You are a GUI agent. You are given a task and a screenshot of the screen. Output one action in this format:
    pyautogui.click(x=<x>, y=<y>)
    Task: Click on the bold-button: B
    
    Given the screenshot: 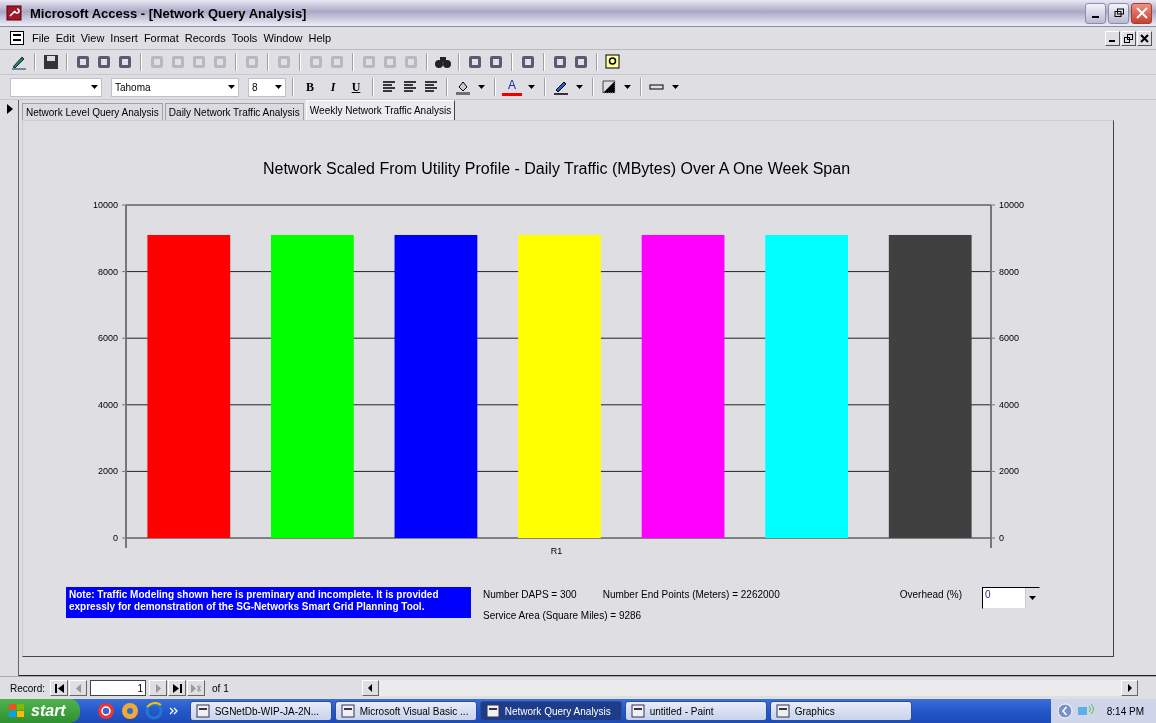 What is the action you would take?
    pyautogui.click(x=310, y=87)
    